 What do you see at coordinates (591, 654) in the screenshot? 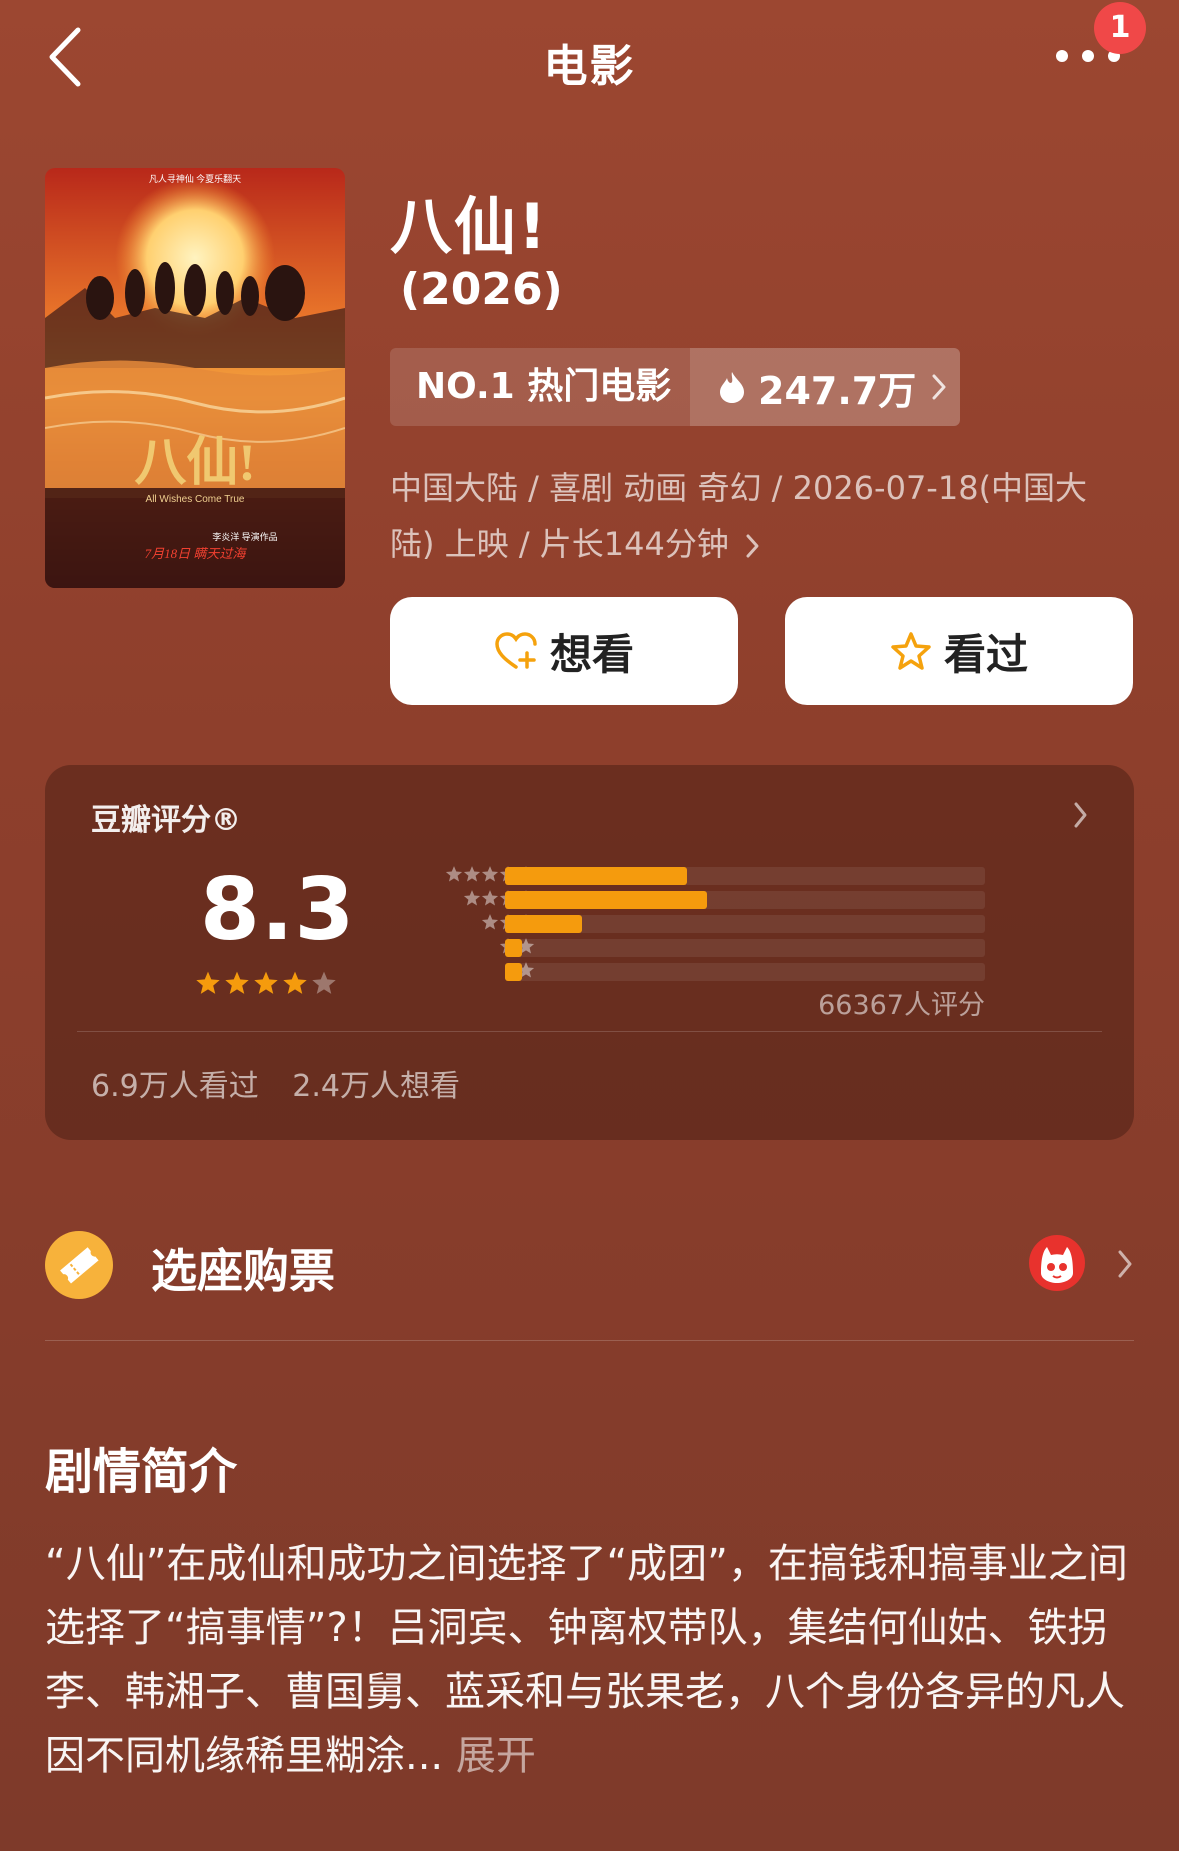
I see `want-label: 想看` at bounding box center [591, 654].